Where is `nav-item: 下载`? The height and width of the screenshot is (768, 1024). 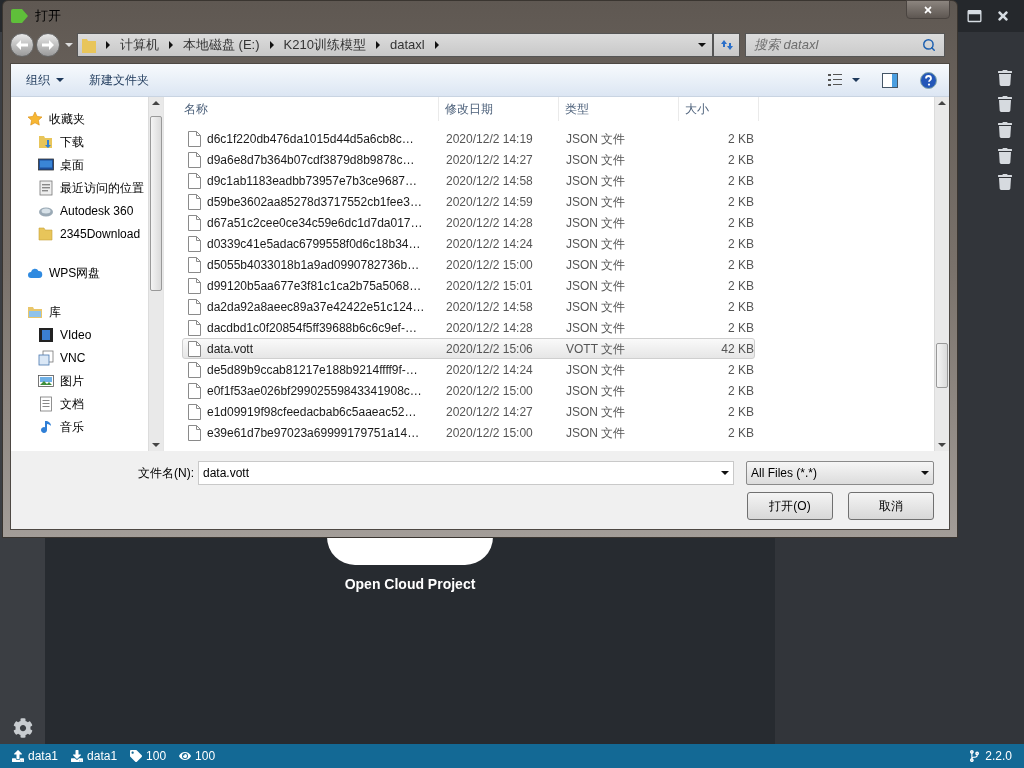 nav-item: 下载 is located at coordinates (79, 141).